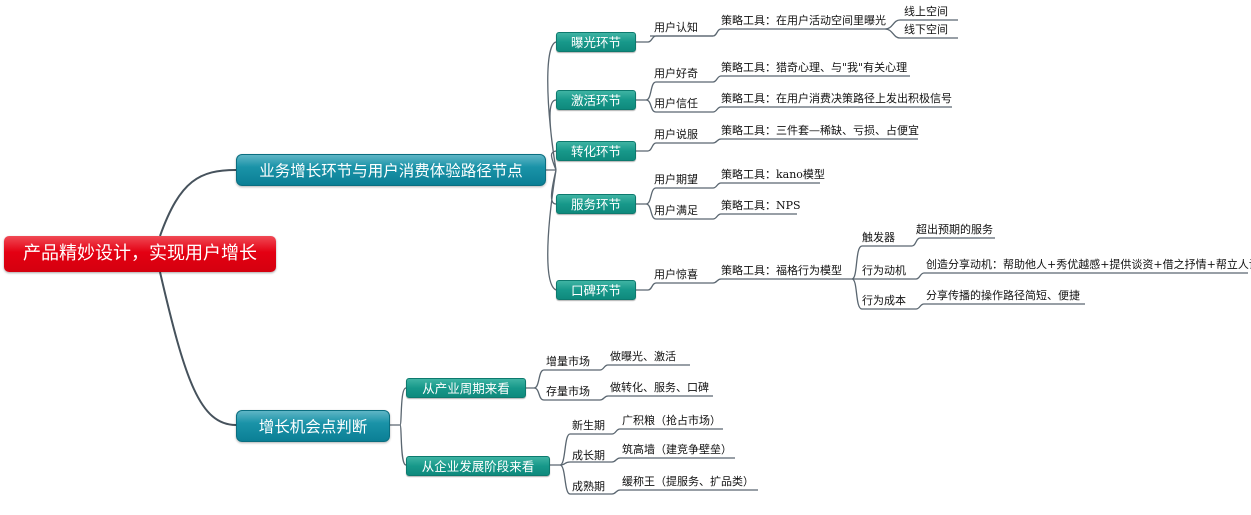 This screenshot has width=1251, height=515. What do you see at coordinates (588, 427) in the screenshot?
I see `phase-newborn: 新生期` at bounding box center [588, 427].